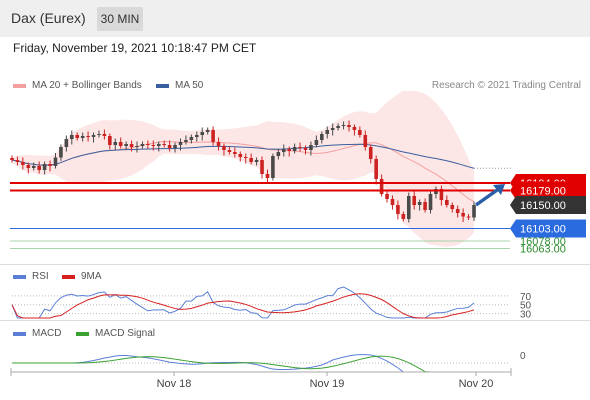  Describe the element at coordinates (476, 384) in the screenshot. I see `x-tick-label: Nov 20` at that location.